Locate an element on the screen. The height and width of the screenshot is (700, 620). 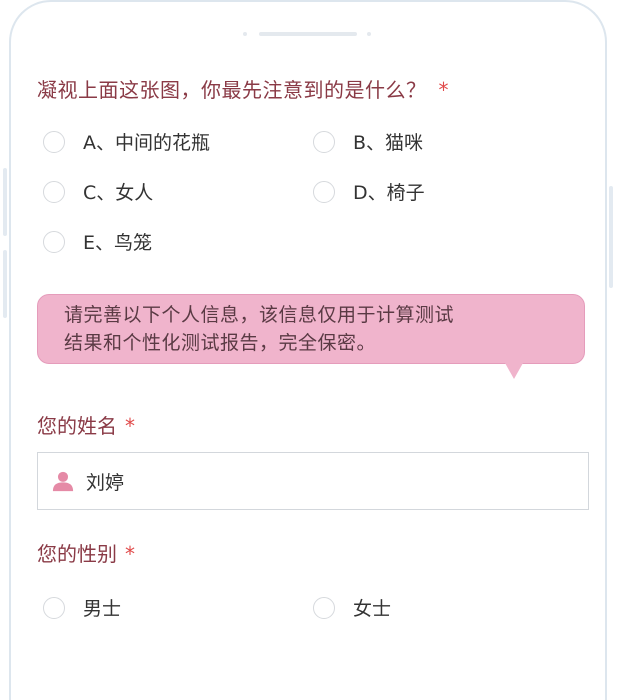
notice-line-1: 请完善以下个人信息，该信息仅用于计算测试 is located at coordinates (259, 315).